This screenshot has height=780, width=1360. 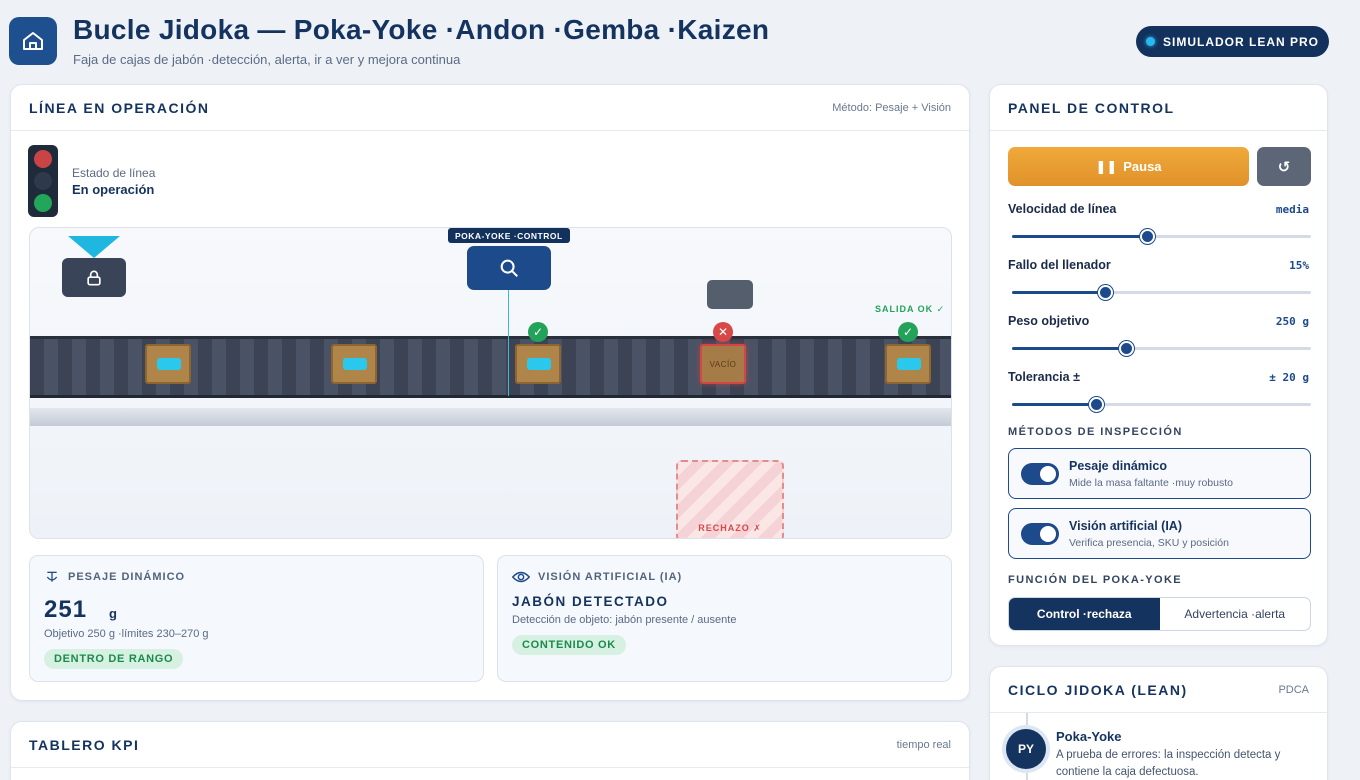 I want to click on cycle-meta: PDCA, so click(x=1293, y=689).